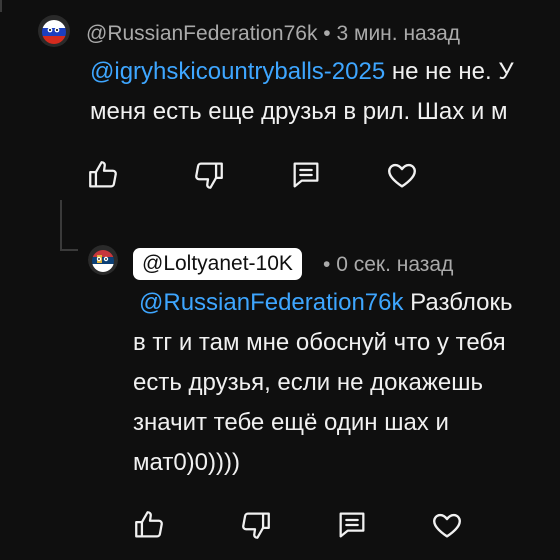 The width and height of the screenshot is (560, 560). I want to click on comment-text-line: меня есть еще друзья в рил. Шах и м, so click(299, 111).